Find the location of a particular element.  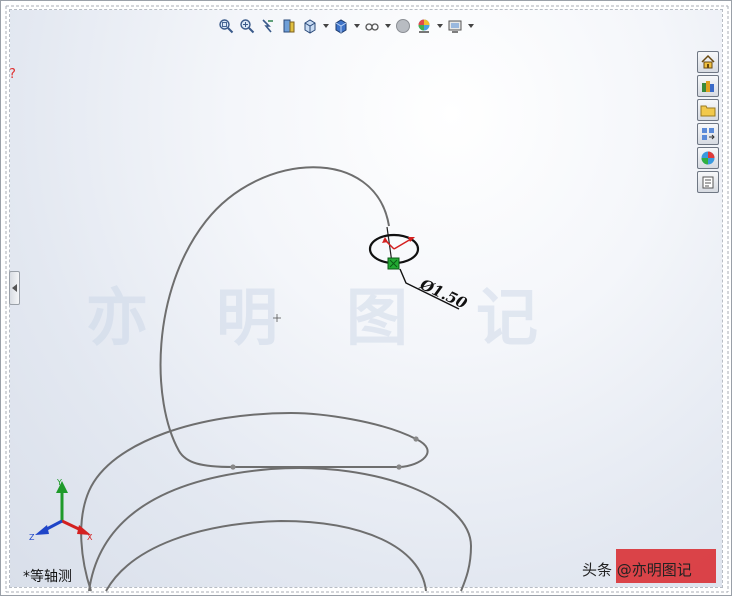

triad-z-label: Z is located at coordinates (32, 537).